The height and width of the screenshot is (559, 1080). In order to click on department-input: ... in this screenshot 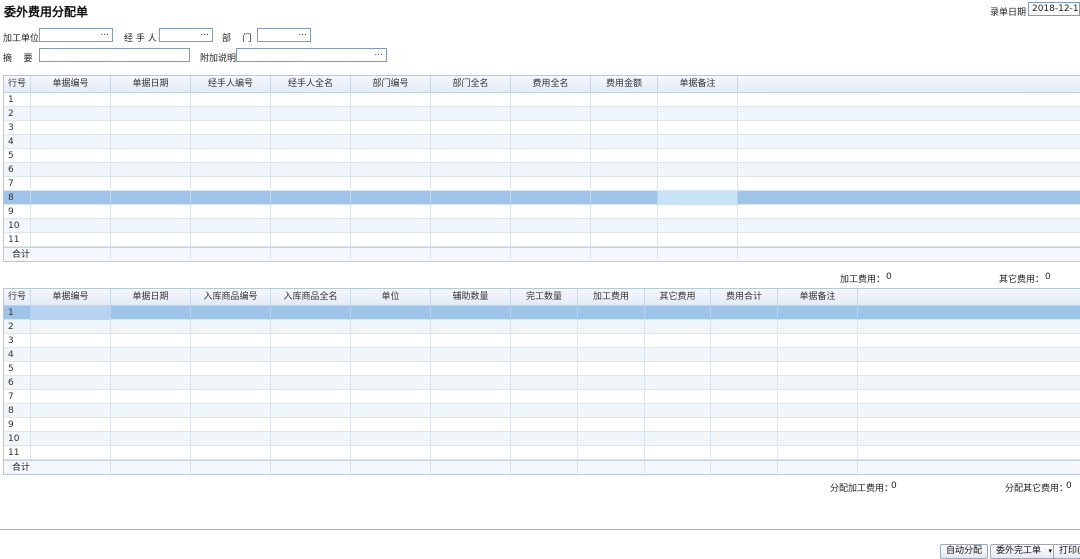, I will do `click(284, 35)`.